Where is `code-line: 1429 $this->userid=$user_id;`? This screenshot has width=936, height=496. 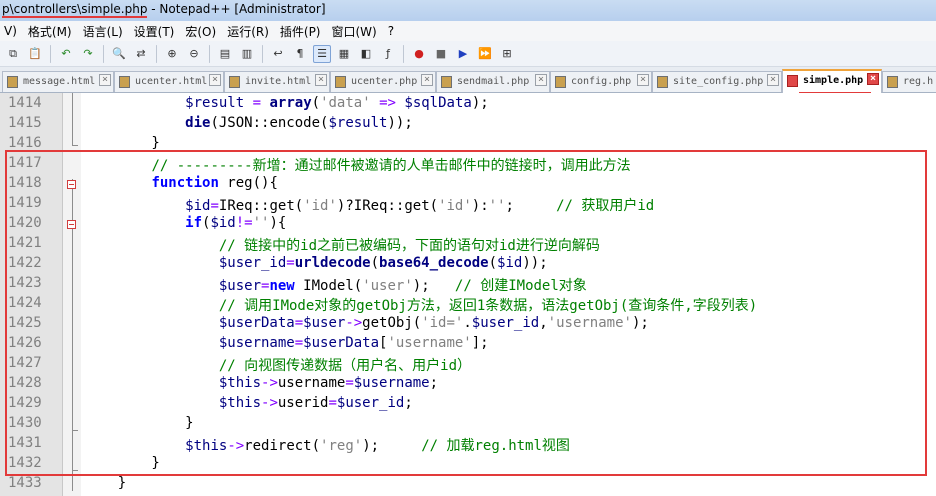 code-line: 1429 $this->userid=$user_id; is located at coordinates (468, 404).